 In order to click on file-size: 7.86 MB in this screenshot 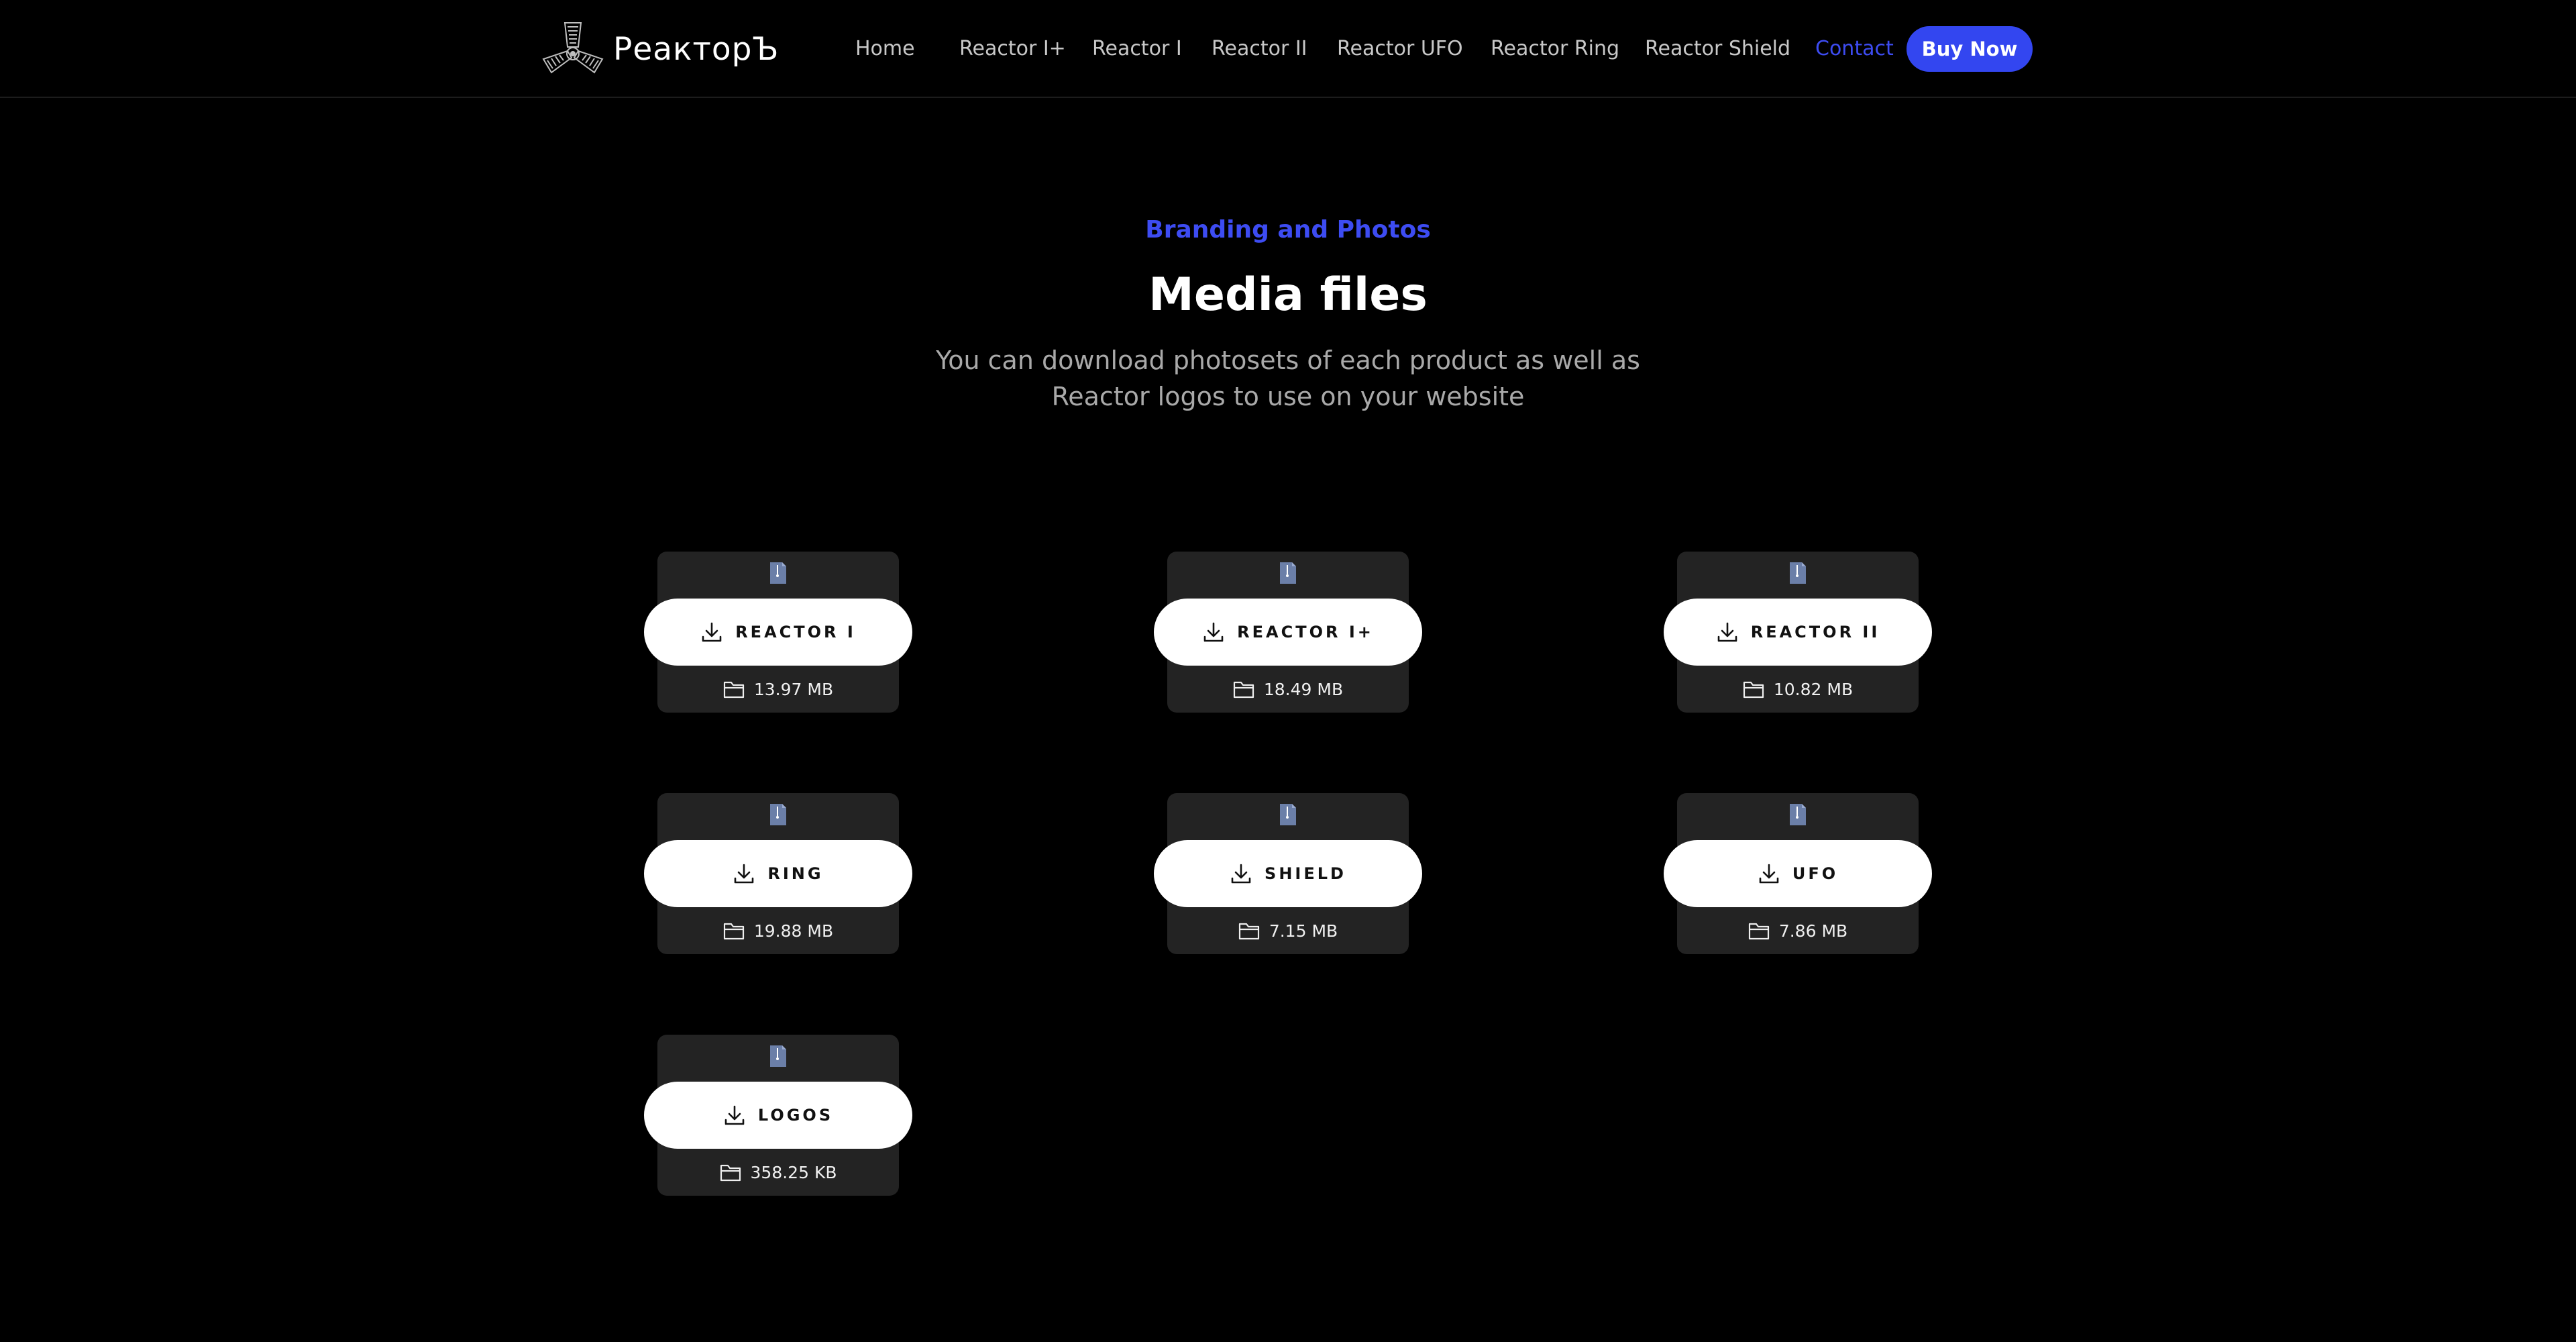, I will do `click(1798, 930)`.